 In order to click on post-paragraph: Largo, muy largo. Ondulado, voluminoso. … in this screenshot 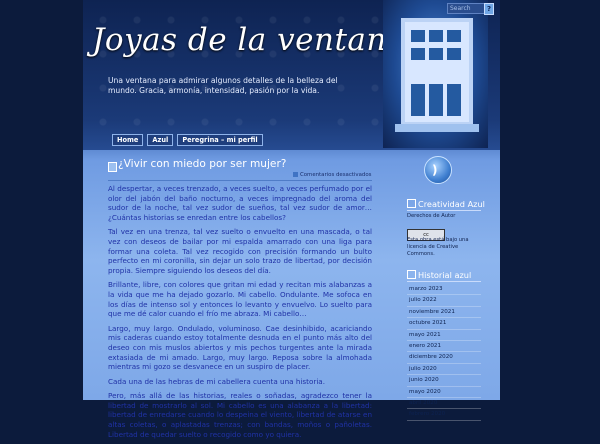, I will do `click(240, 347)`.